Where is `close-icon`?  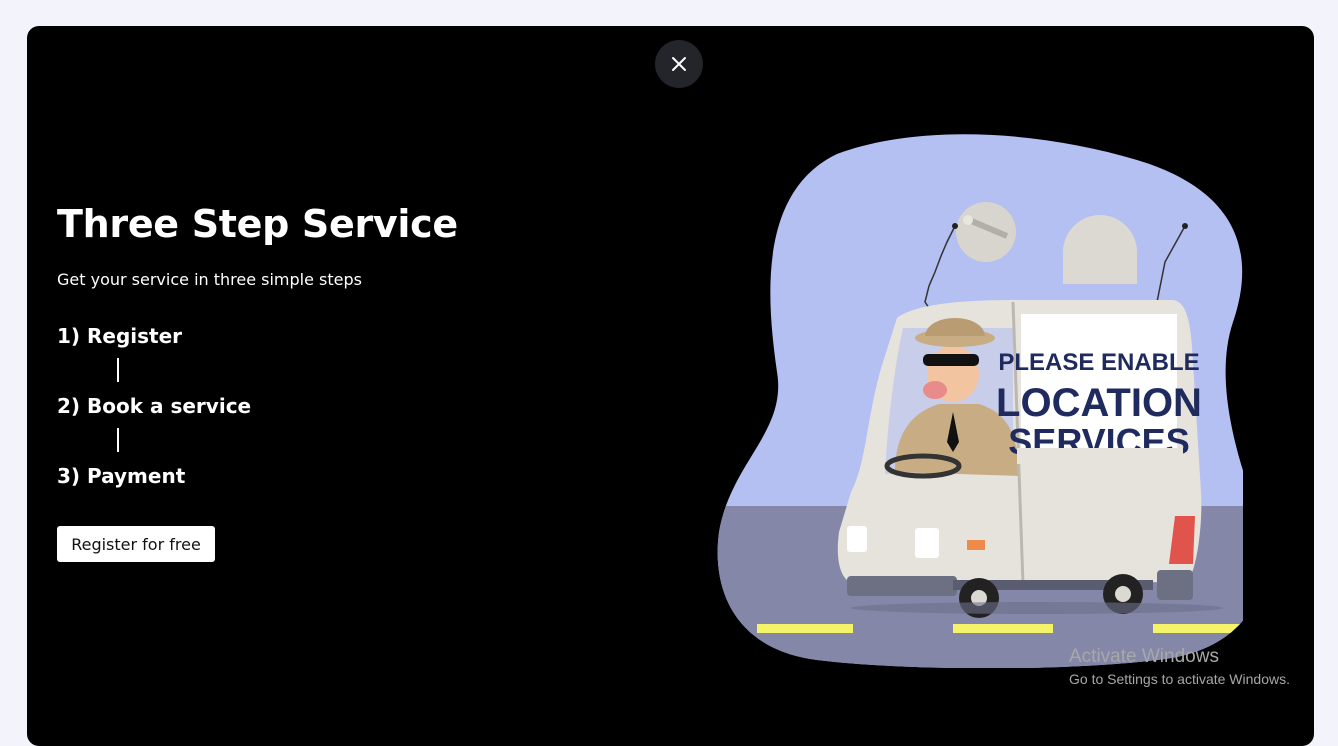
close-icon is located at coordinates (679, 64).